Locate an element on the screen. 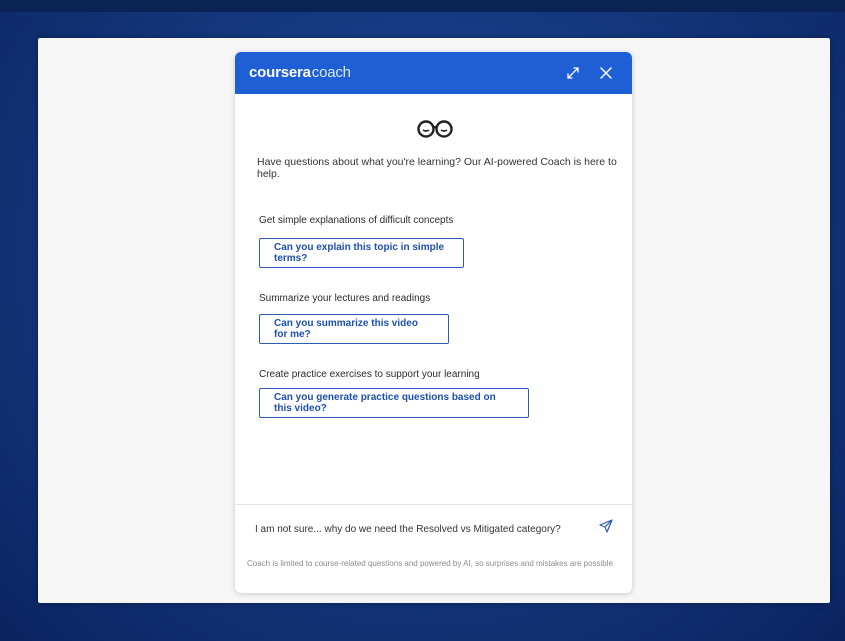  send-button is located at coordinates (608, 528).